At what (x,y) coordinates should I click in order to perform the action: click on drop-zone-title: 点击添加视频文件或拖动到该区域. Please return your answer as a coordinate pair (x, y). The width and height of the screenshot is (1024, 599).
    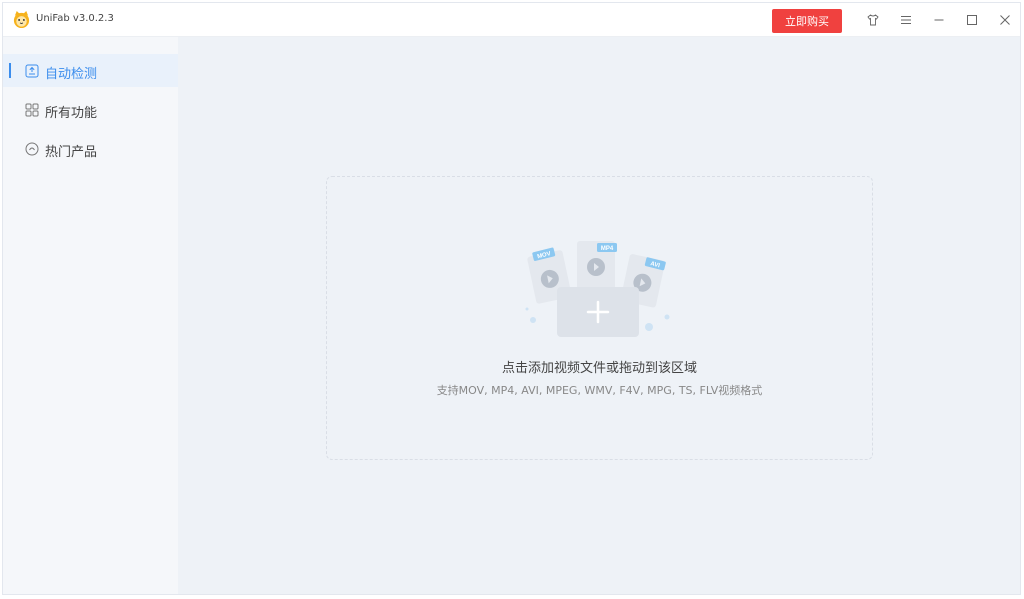
    Looking at the image, I should click on (599, 368).